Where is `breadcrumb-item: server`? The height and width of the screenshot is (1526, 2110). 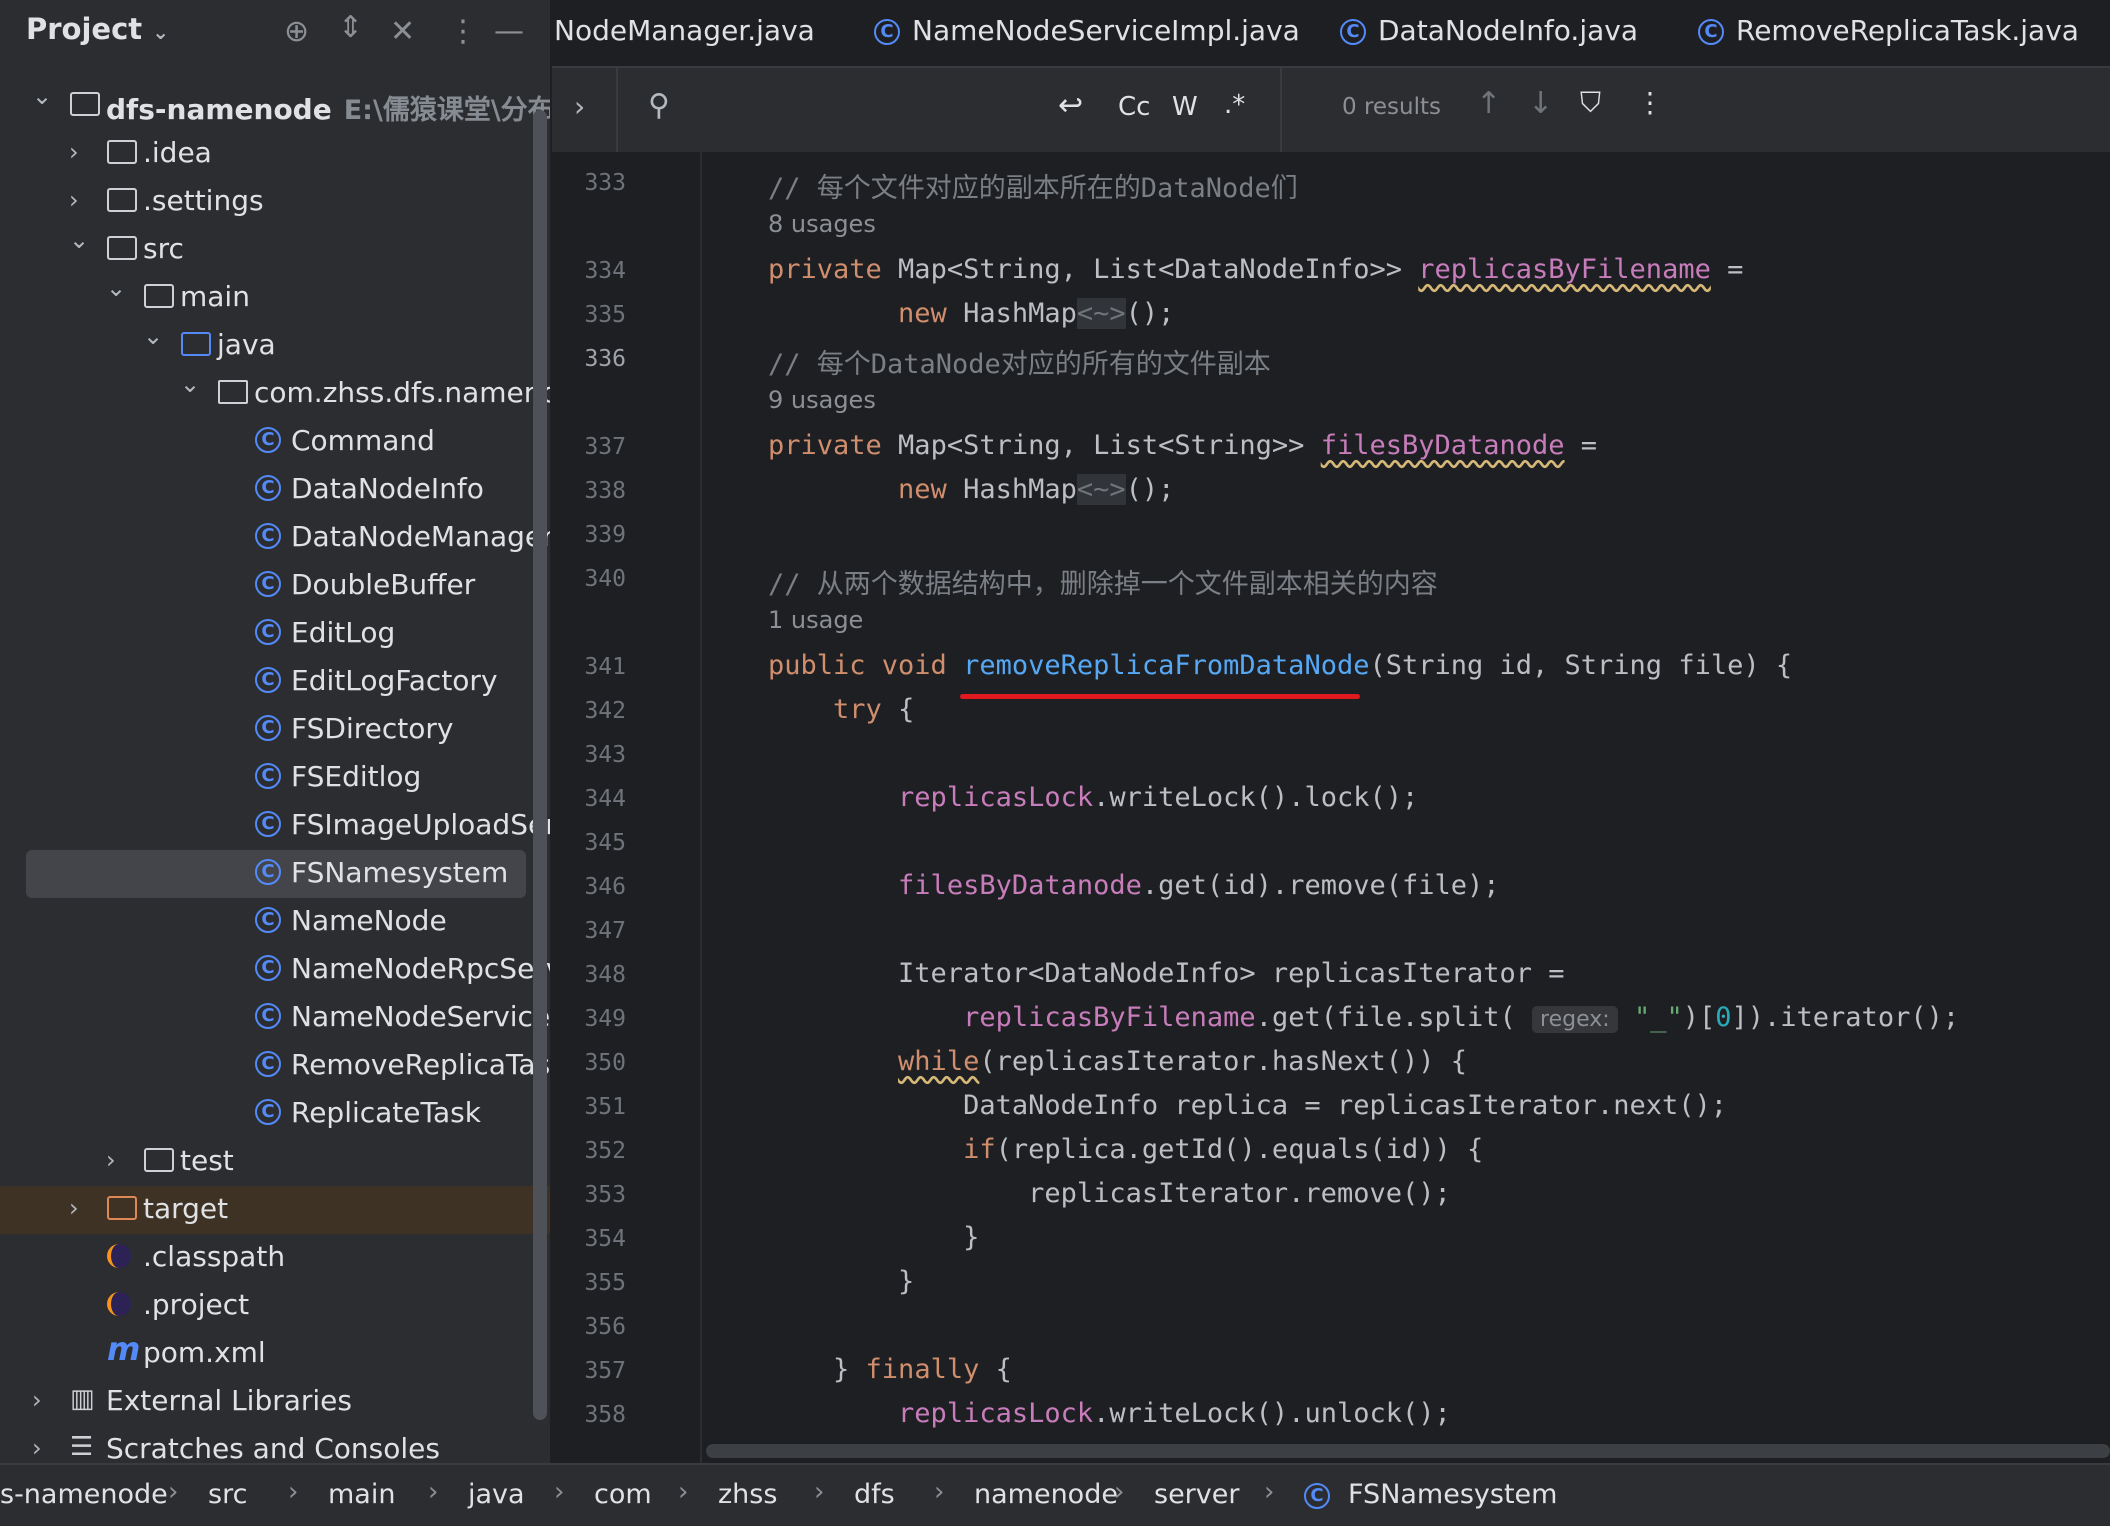
breadcrumb-item: server is located at coordinates (1196, 1494).